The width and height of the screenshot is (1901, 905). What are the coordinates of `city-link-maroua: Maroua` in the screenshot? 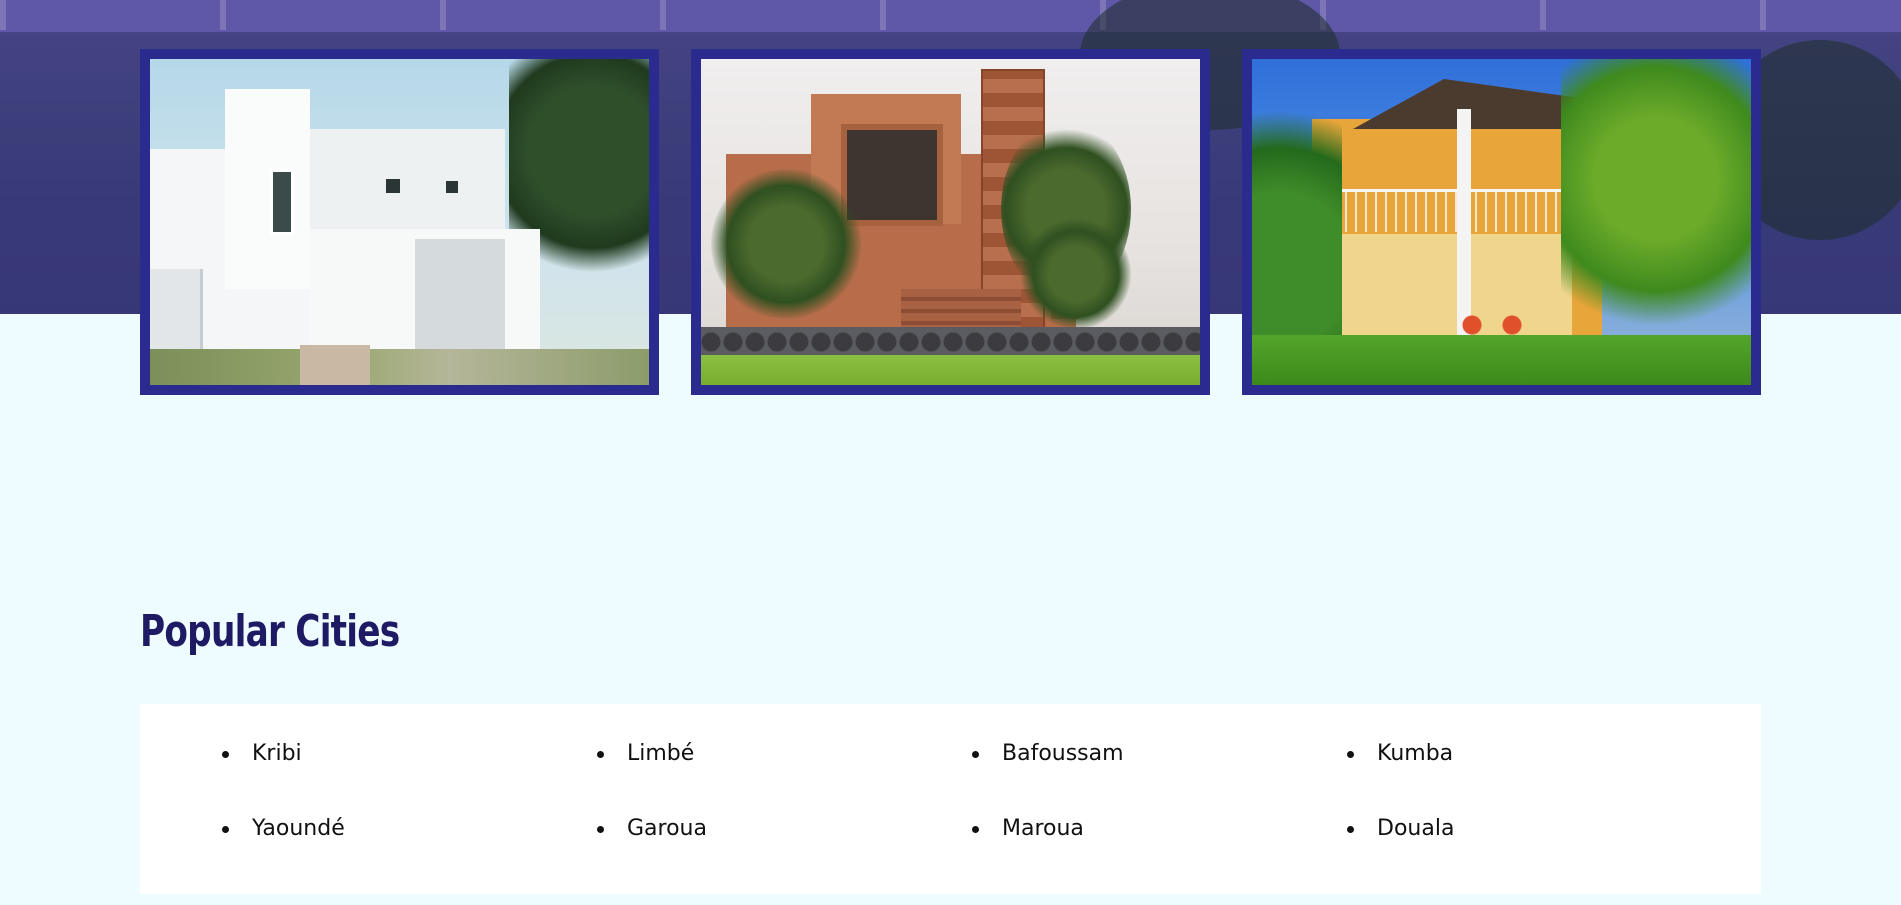 It's located at (1159, 852).